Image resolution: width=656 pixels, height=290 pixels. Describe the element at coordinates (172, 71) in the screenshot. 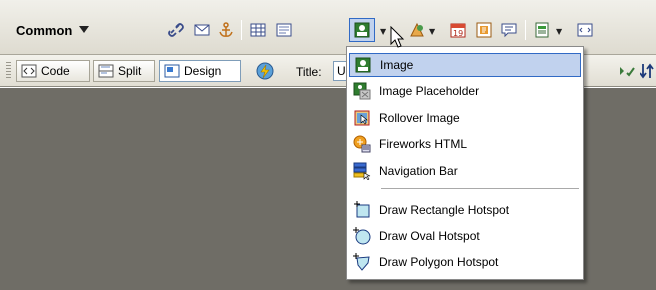

I see `design-view-icon` at that location.